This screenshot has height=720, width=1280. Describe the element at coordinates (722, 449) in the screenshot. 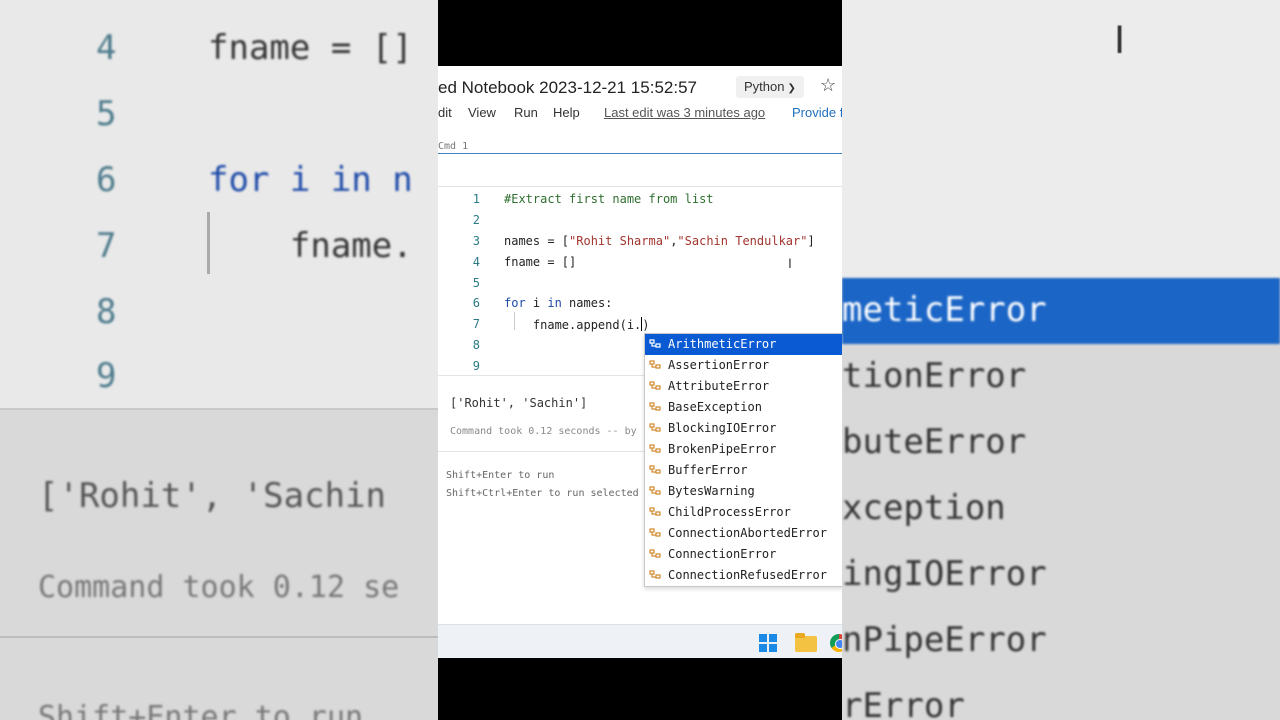

I see `autocomplete-item-label: BrokenPipeError` at that location.